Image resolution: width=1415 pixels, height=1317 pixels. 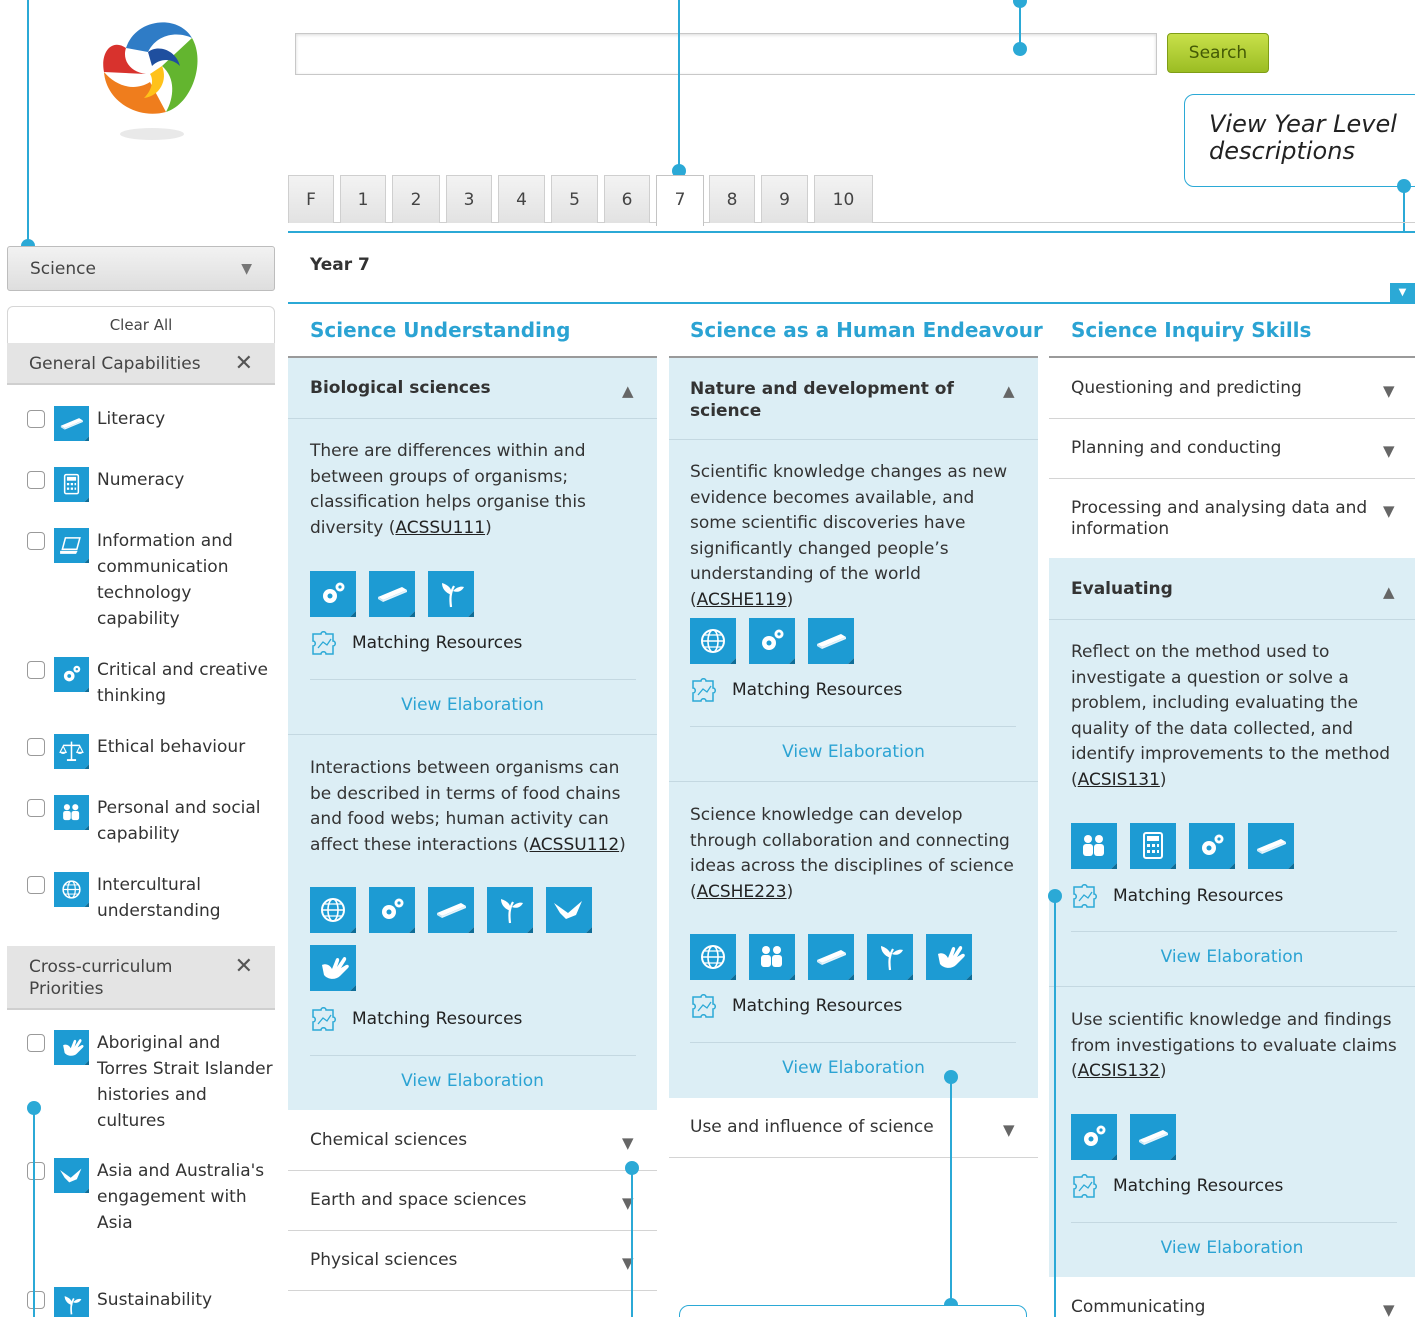 What do you see at coordinates (416, 199) in the screenshot?
I see `tab-year-2: 2` at bounding box center [416, 199].